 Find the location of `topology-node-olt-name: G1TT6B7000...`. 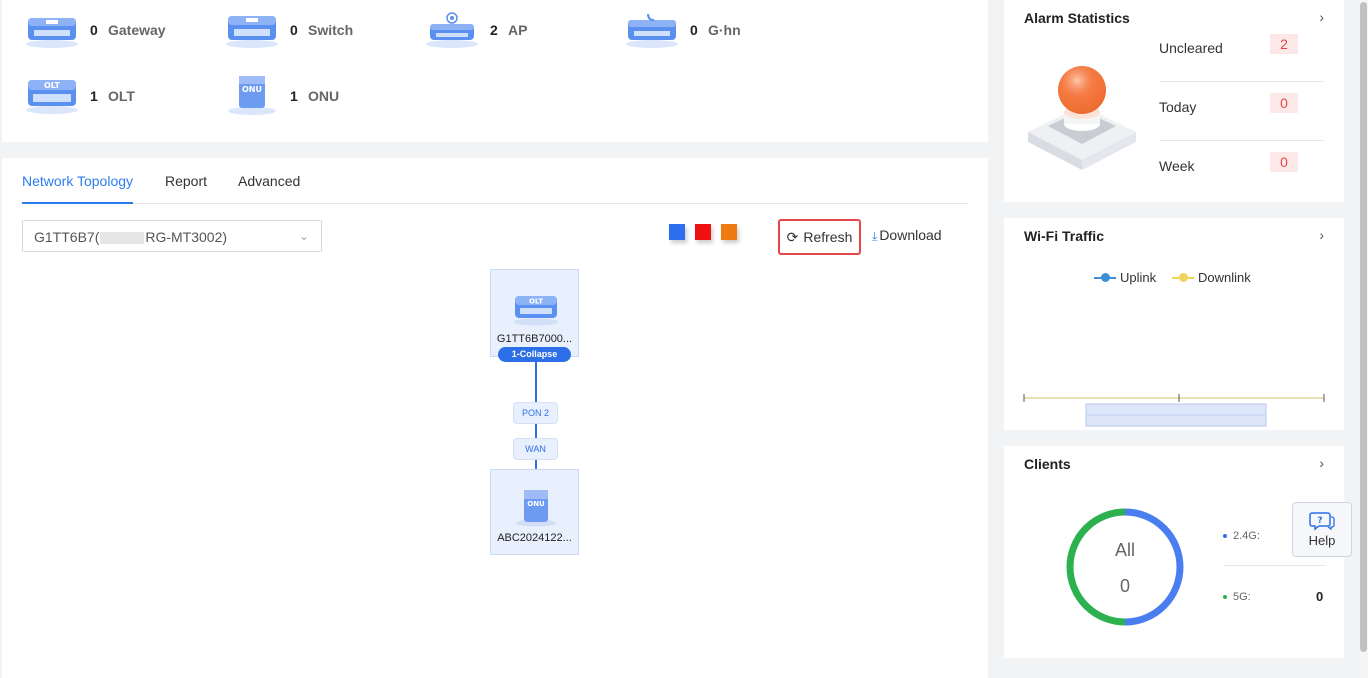

topology-node-olt-name: G1TT6B7000... is located at coordinates (534, 339).